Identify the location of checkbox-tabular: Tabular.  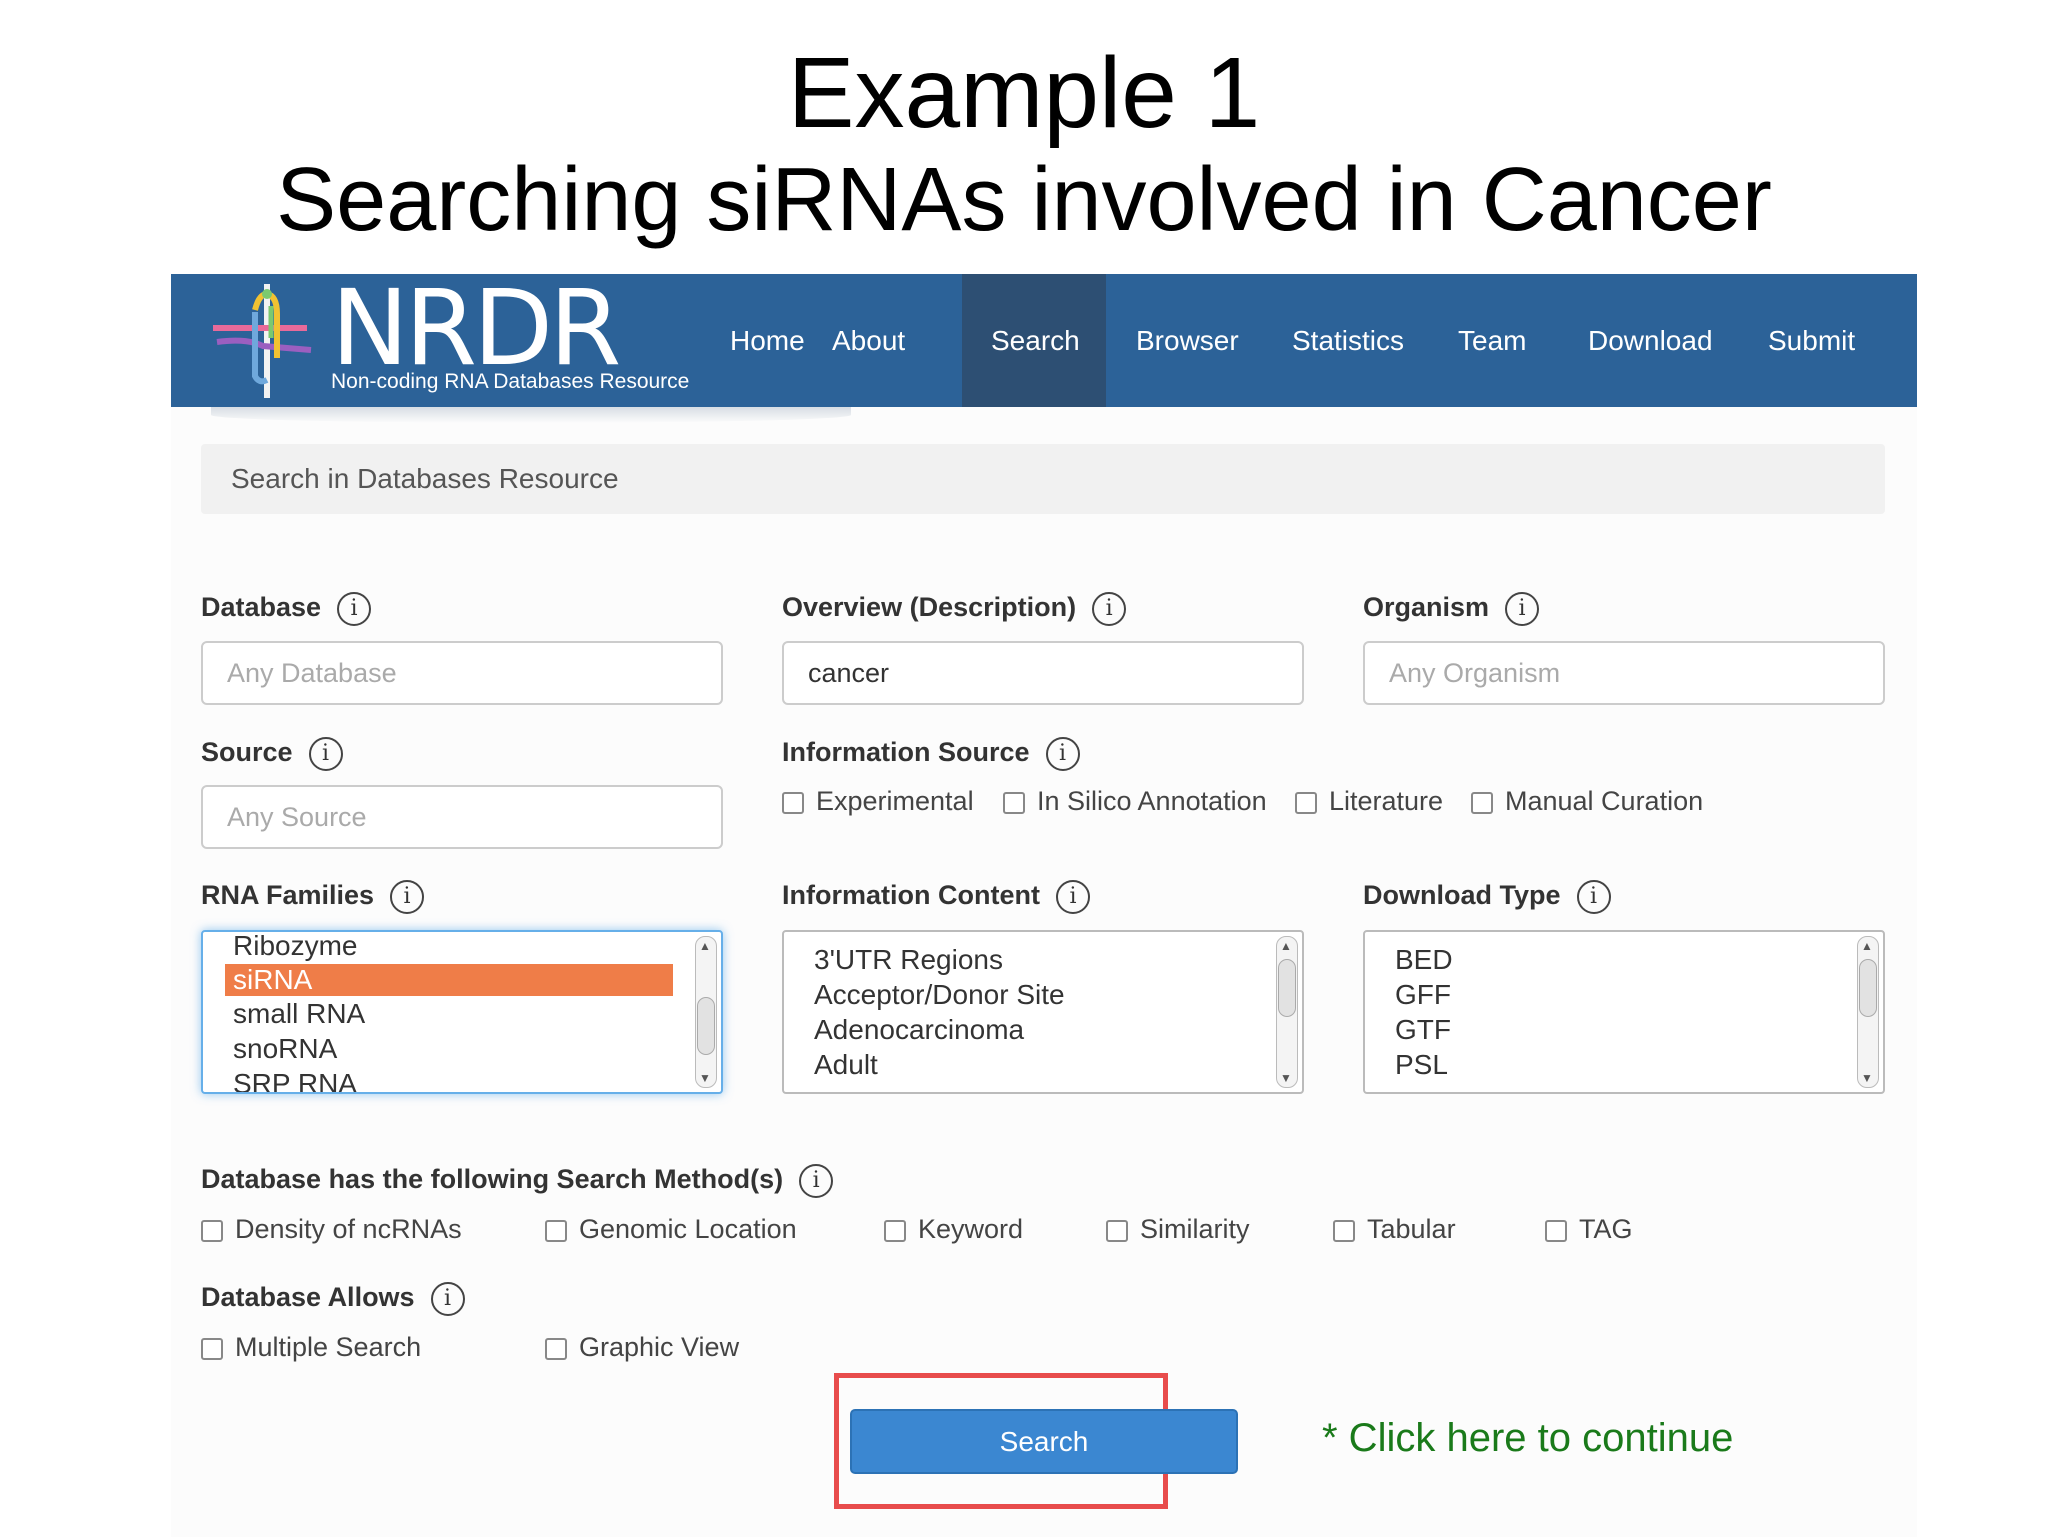
(1394, 1229).